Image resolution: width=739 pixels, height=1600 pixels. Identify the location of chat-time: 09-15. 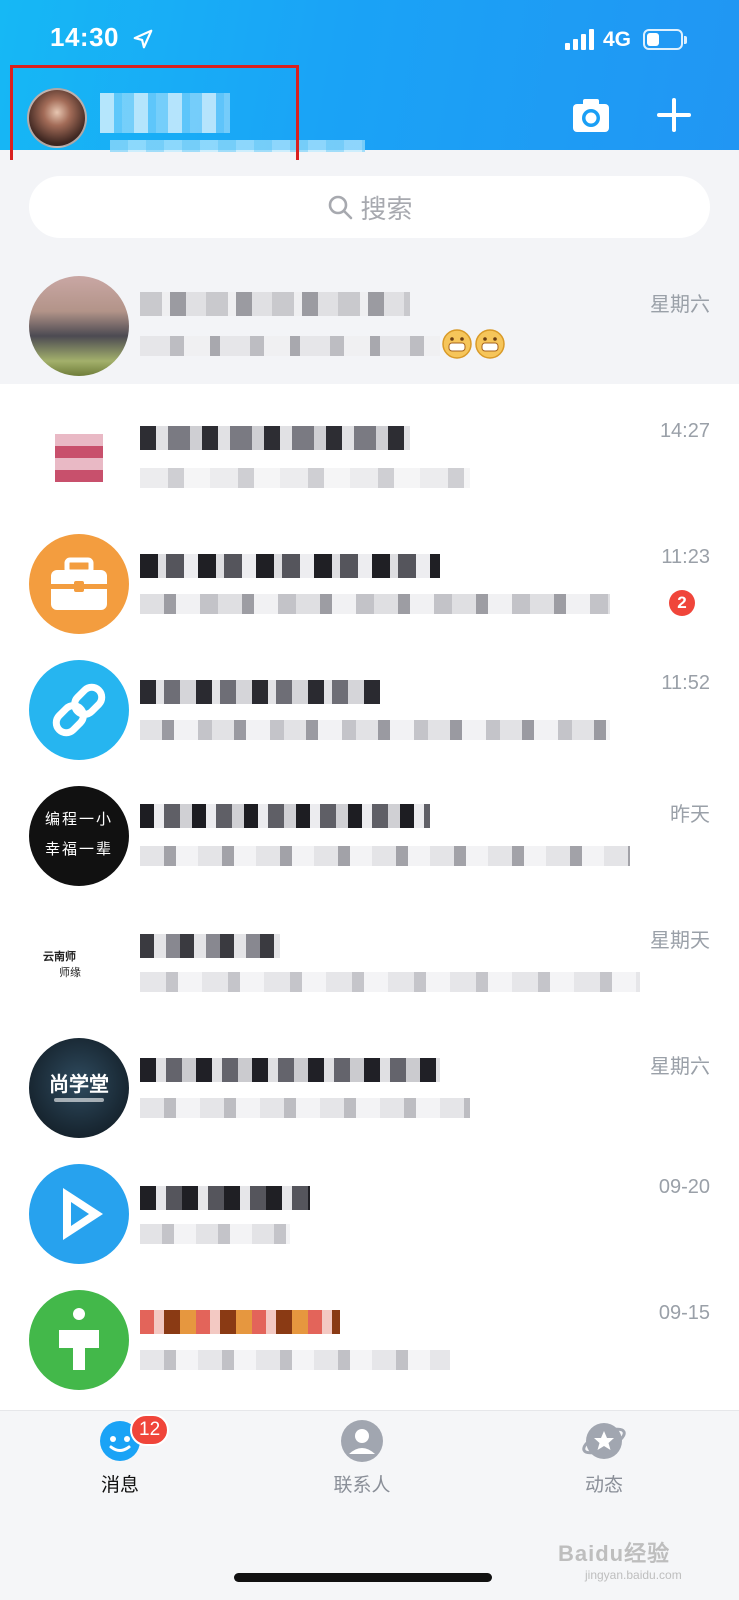
(684, 1313).